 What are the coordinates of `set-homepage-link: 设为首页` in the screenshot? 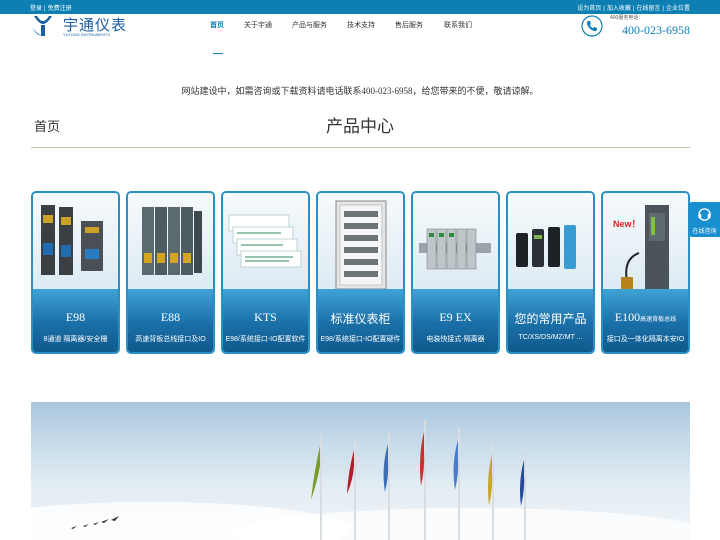 It's located at (589, 9).